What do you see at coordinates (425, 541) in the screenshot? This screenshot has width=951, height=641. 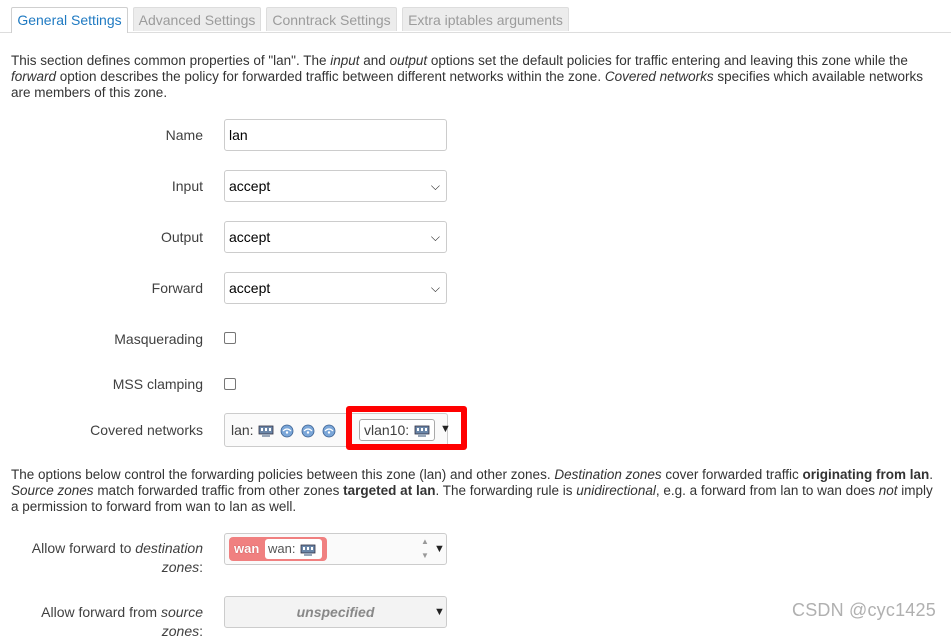 I see `spinner-up-icon: ▲` at bounding box center [425, 541].